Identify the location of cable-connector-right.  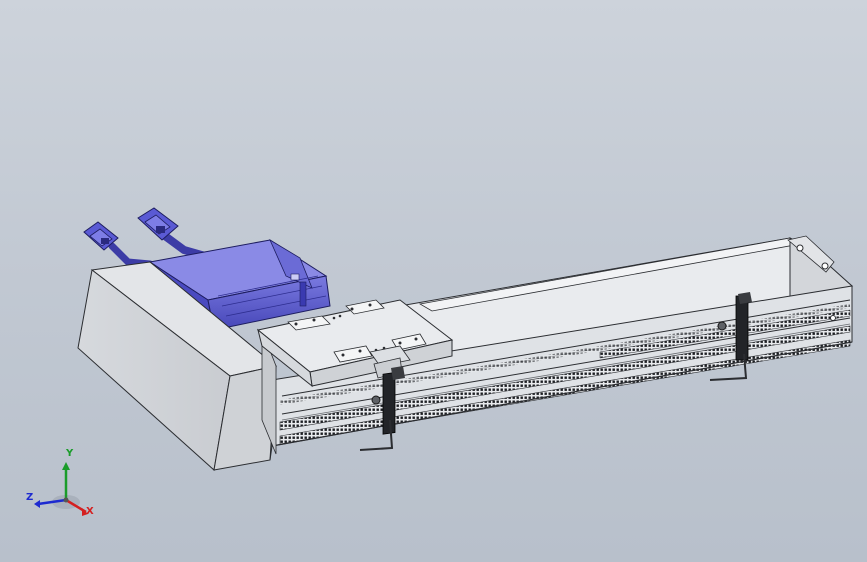
(158, 224).